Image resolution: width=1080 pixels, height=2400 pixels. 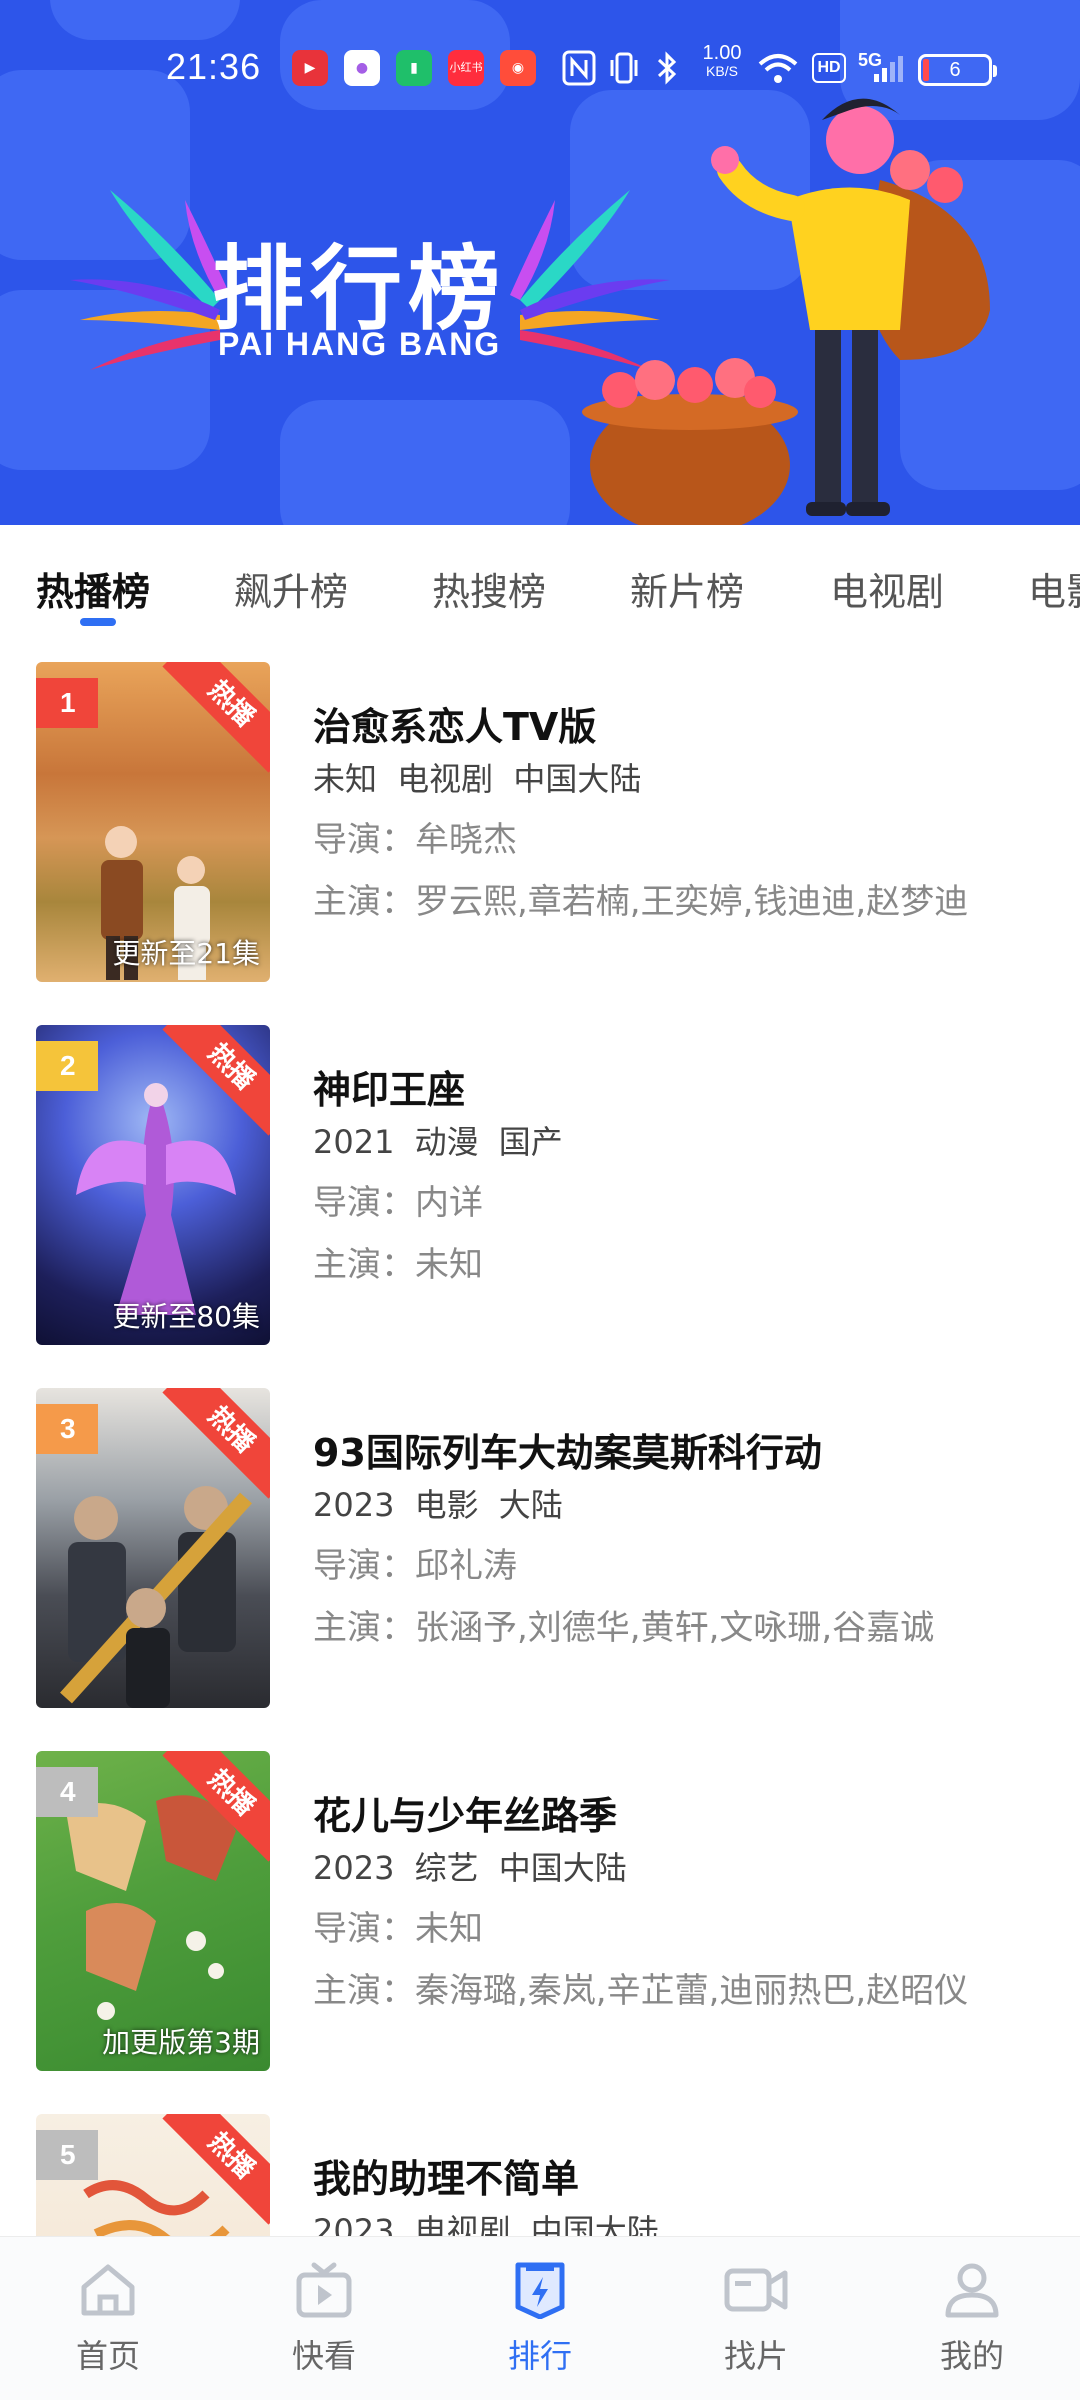 What do you see at coordinates (887, 588) in the screenshot?
I see `tab-tv-series: 电视剧` at bounding box center [887, 588].